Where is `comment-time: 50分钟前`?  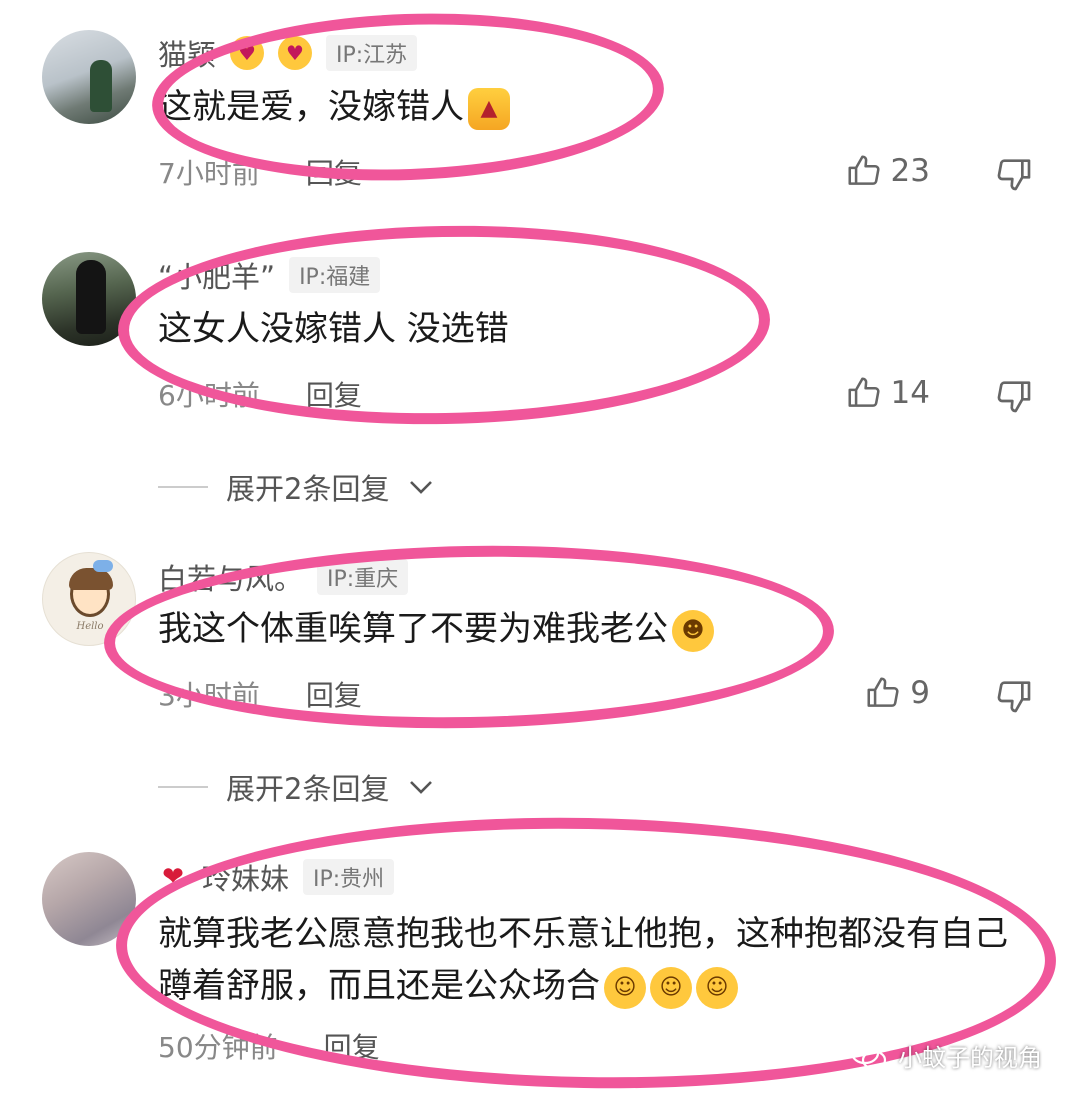 comment-time: 50分钟前 is located at coordinates (218, 1047).